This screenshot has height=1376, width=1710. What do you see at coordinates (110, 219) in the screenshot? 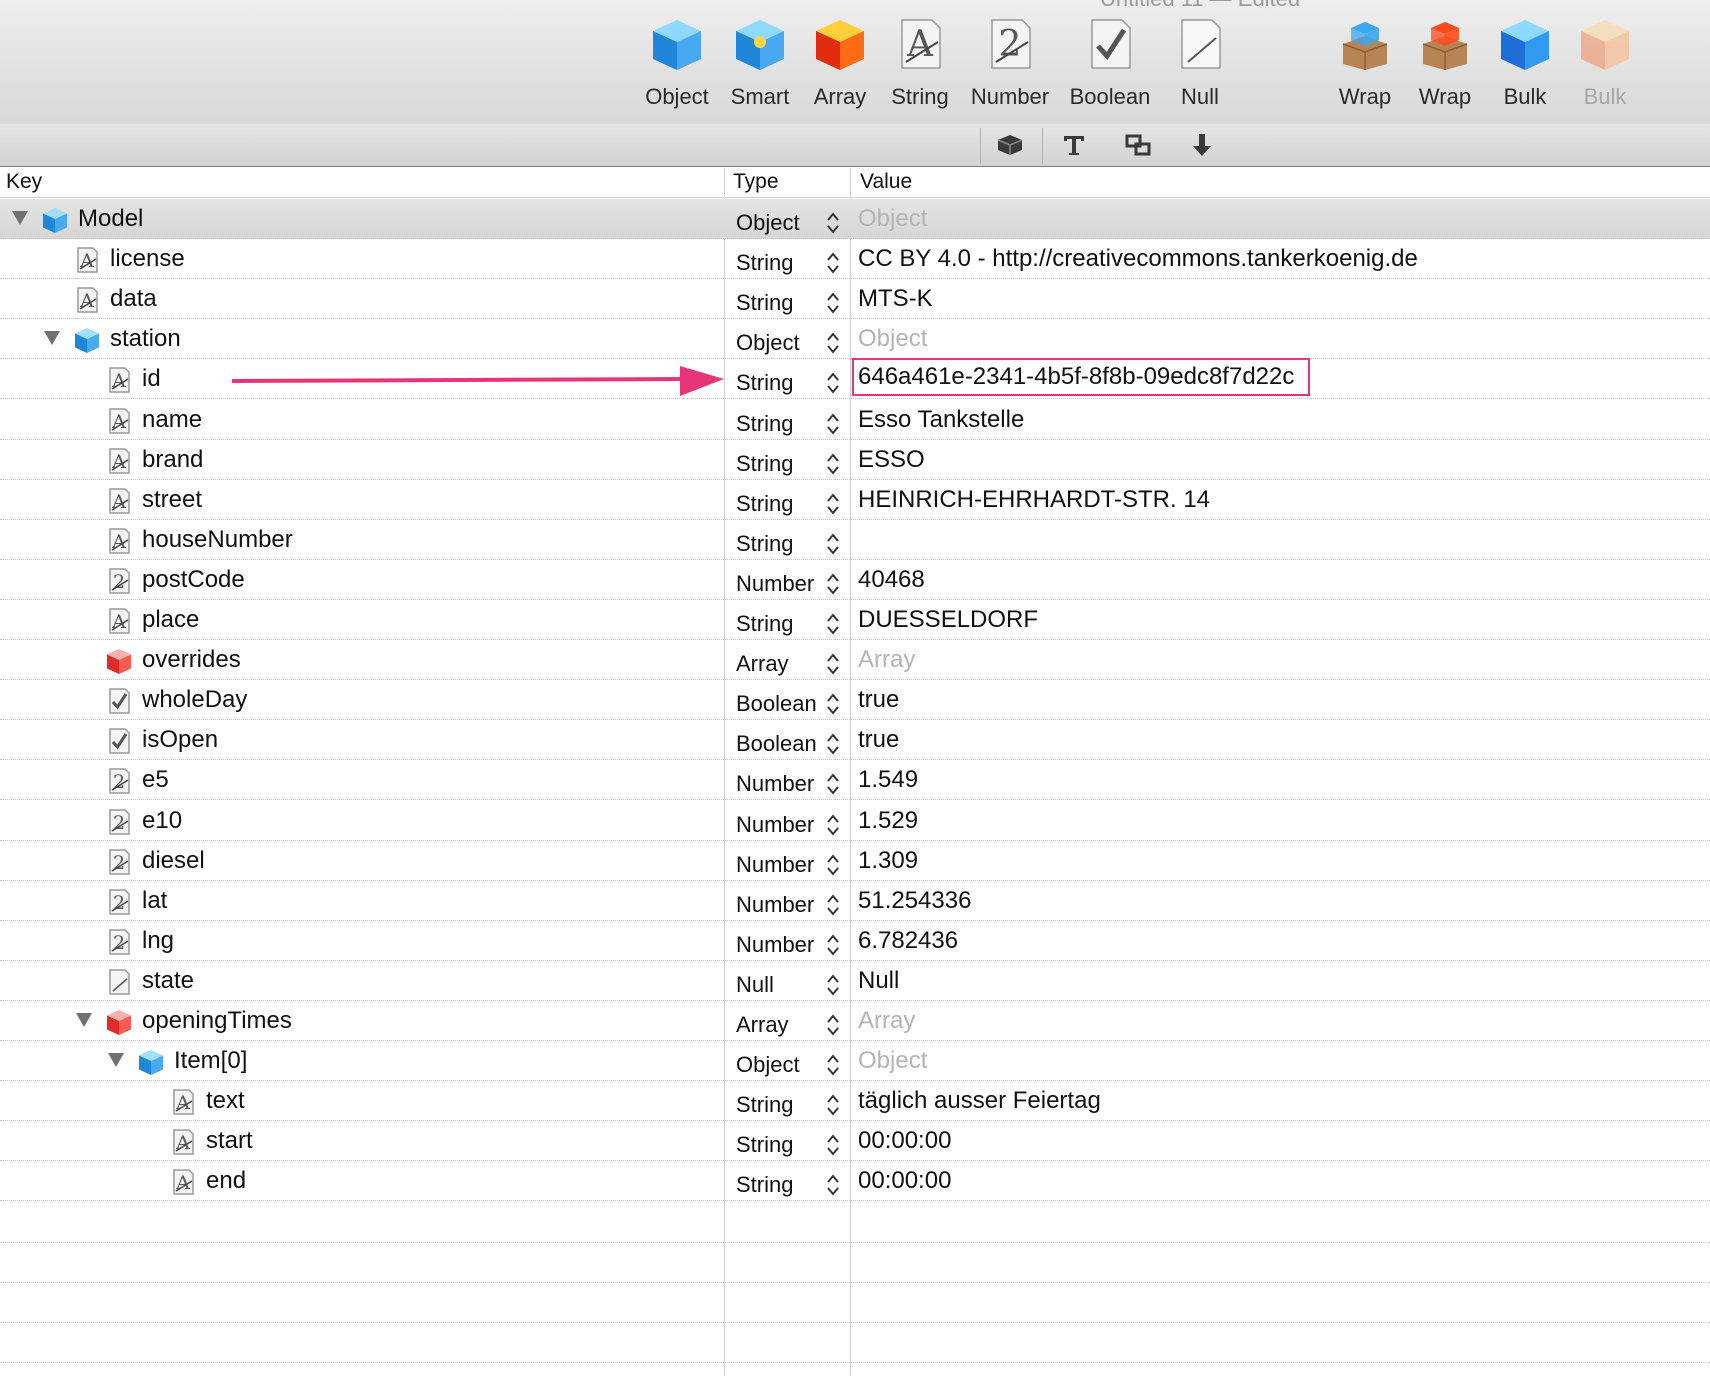
I see `row-key: Model` at bounding box center [110, 219].